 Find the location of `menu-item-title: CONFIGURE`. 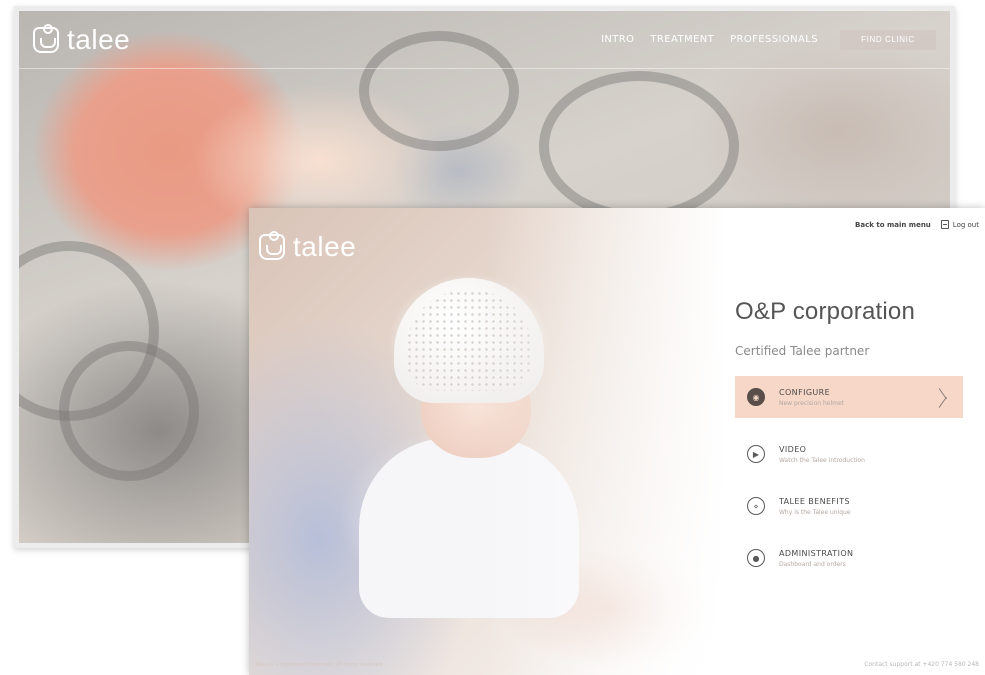

menu-item-title: CONFIGURE is located at coordinates (805, 392).